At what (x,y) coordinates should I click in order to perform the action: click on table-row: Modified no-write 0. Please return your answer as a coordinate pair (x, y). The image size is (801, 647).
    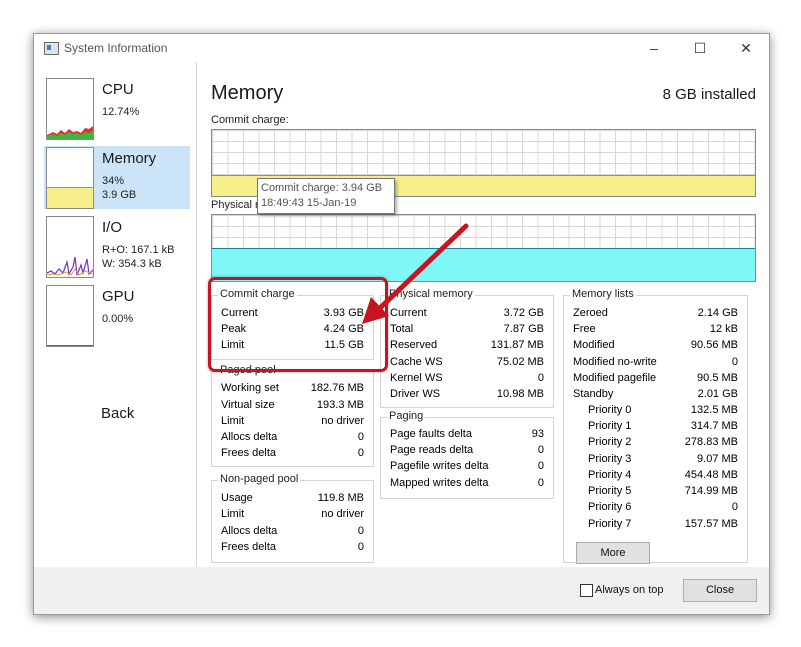
    Looking at the image, I should click on (655, 362).